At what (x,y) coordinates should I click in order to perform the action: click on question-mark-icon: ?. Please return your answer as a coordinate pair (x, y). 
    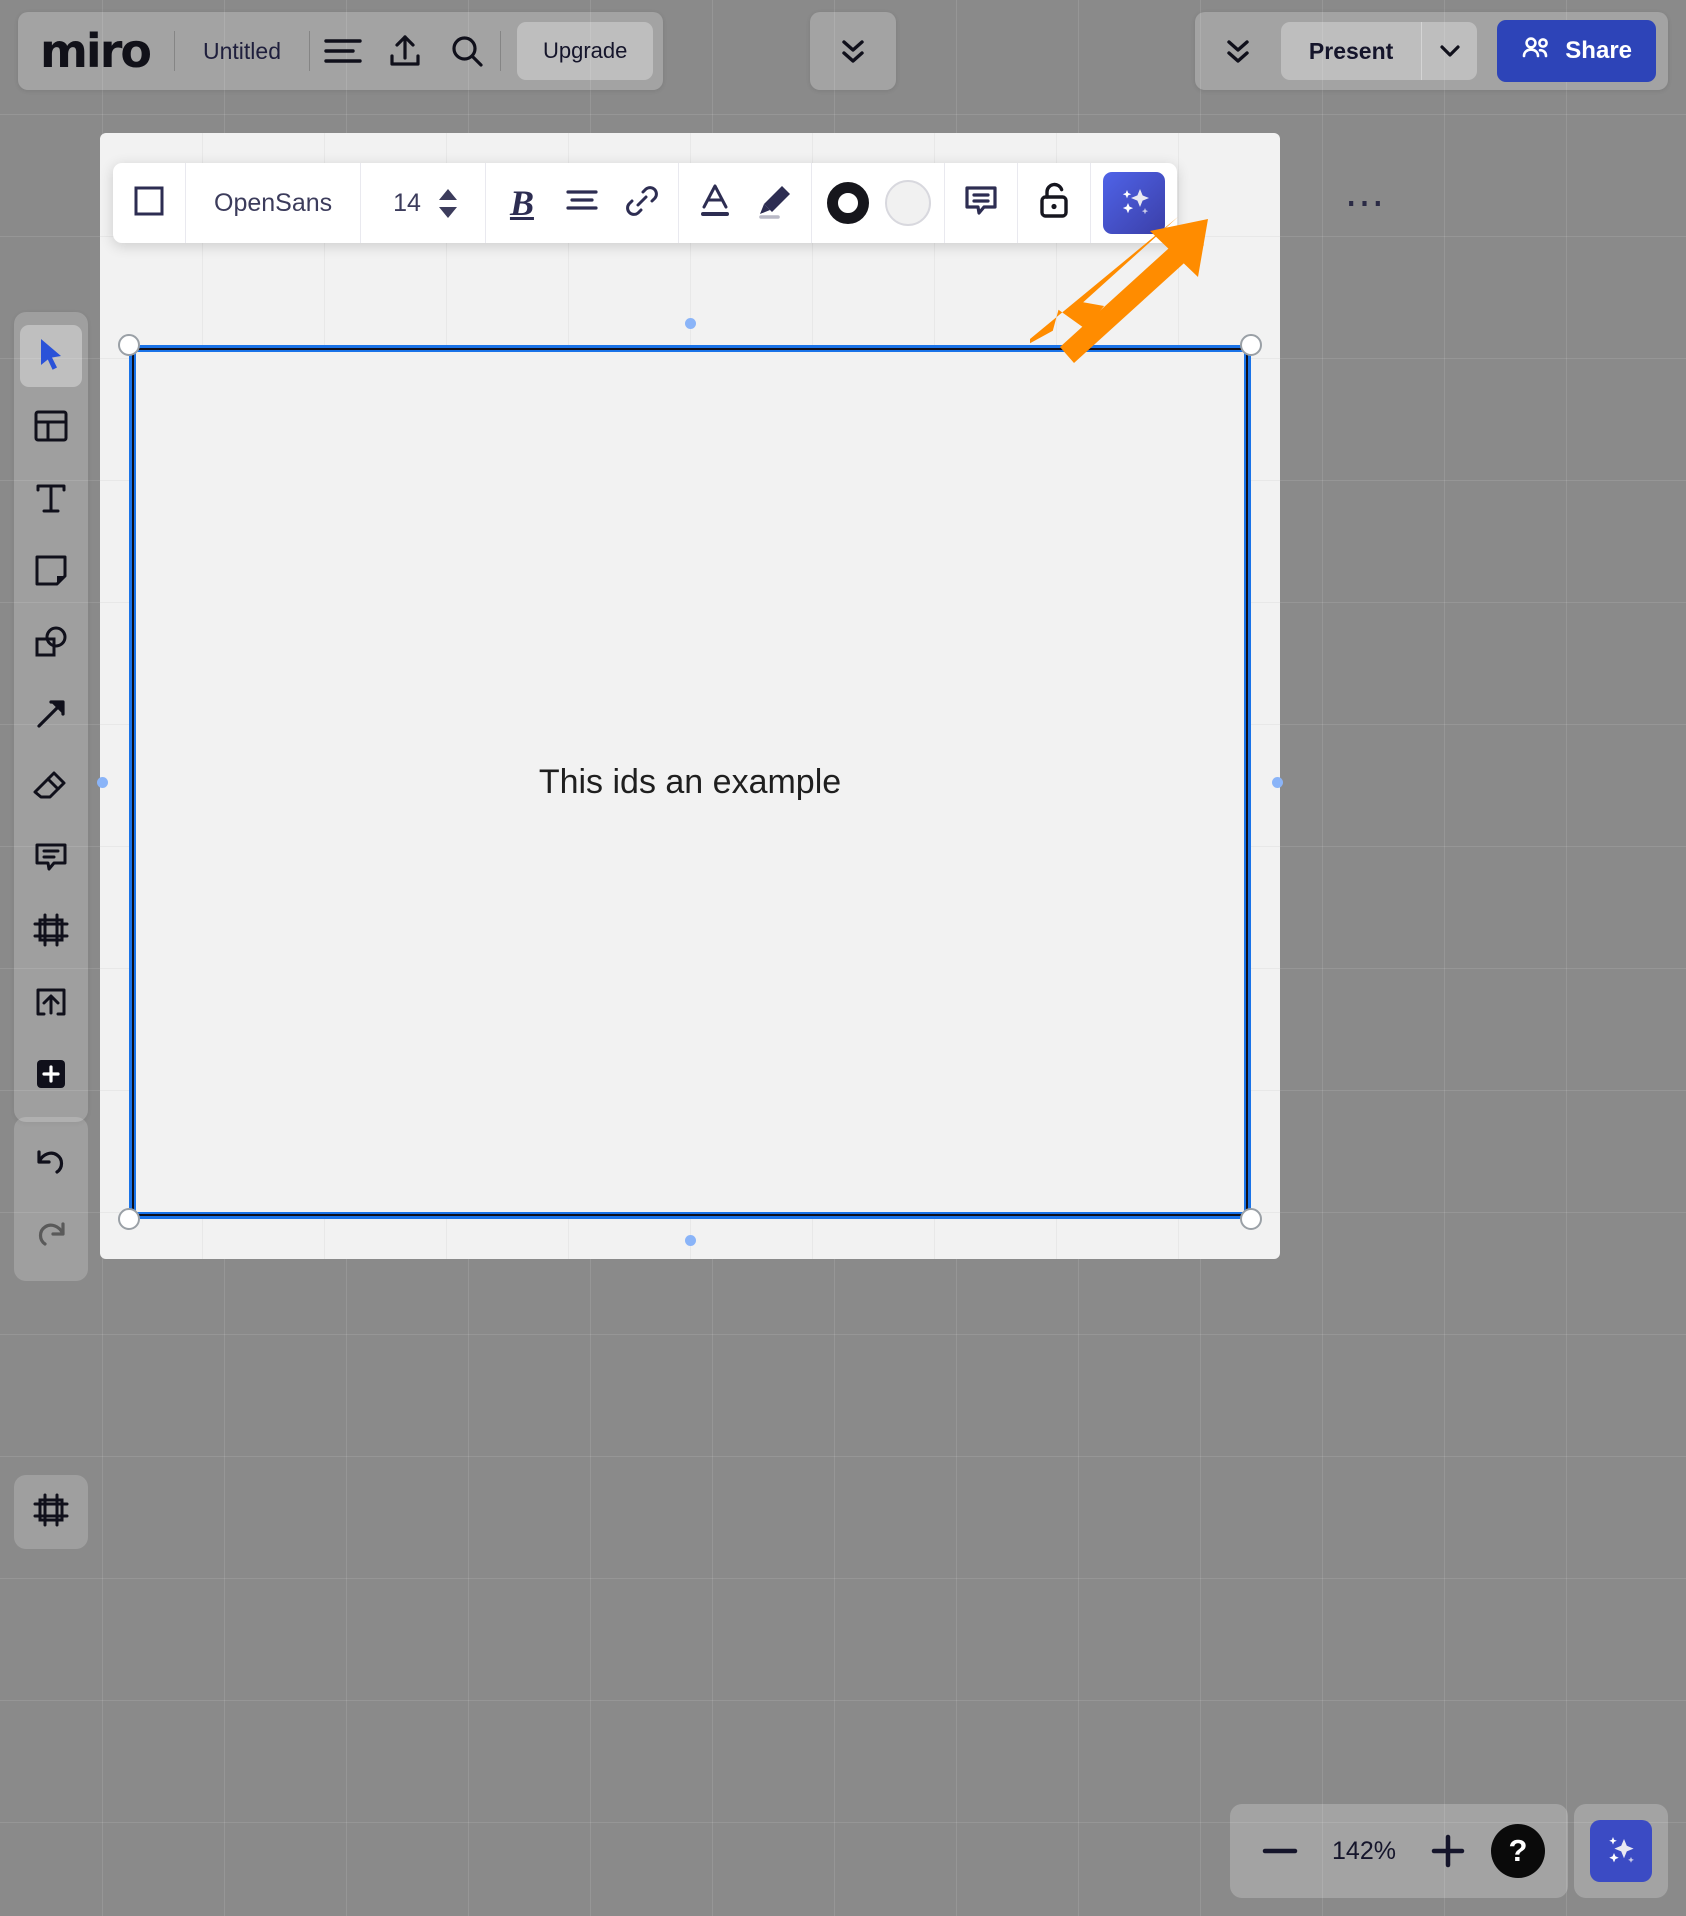
    Looking at the image, I should click on (1518, 1851).